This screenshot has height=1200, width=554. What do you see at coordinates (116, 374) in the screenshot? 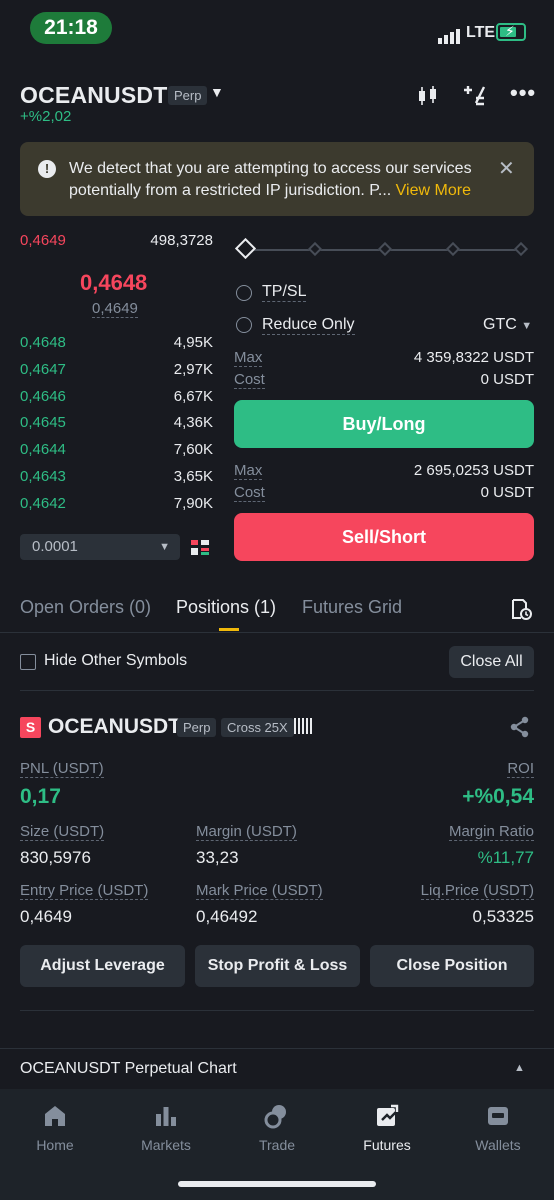
I see `bid-row: 0,4647 2,97K` at bounding box center [116, 374].